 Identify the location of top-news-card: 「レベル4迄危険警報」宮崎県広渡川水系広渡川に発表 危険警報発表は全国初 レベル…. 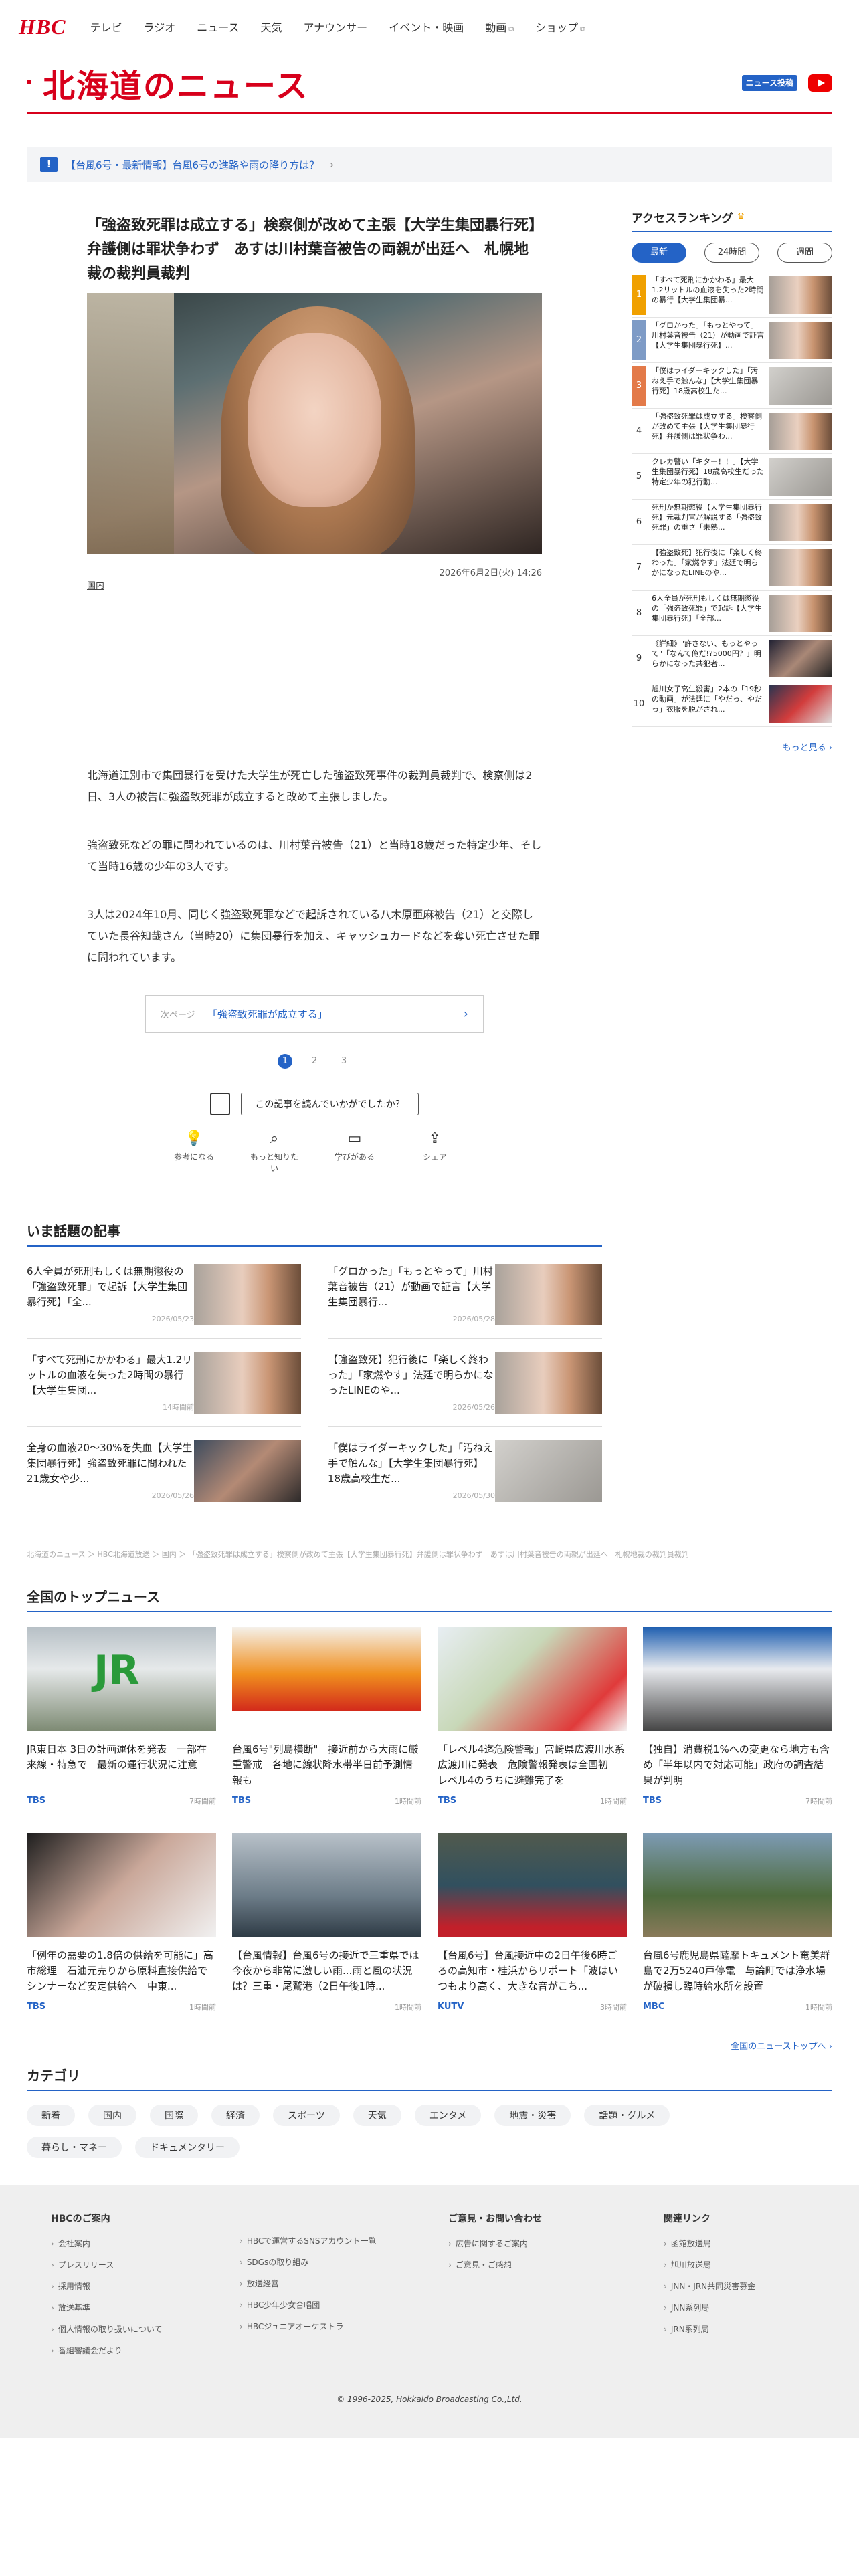
(532, 1716).